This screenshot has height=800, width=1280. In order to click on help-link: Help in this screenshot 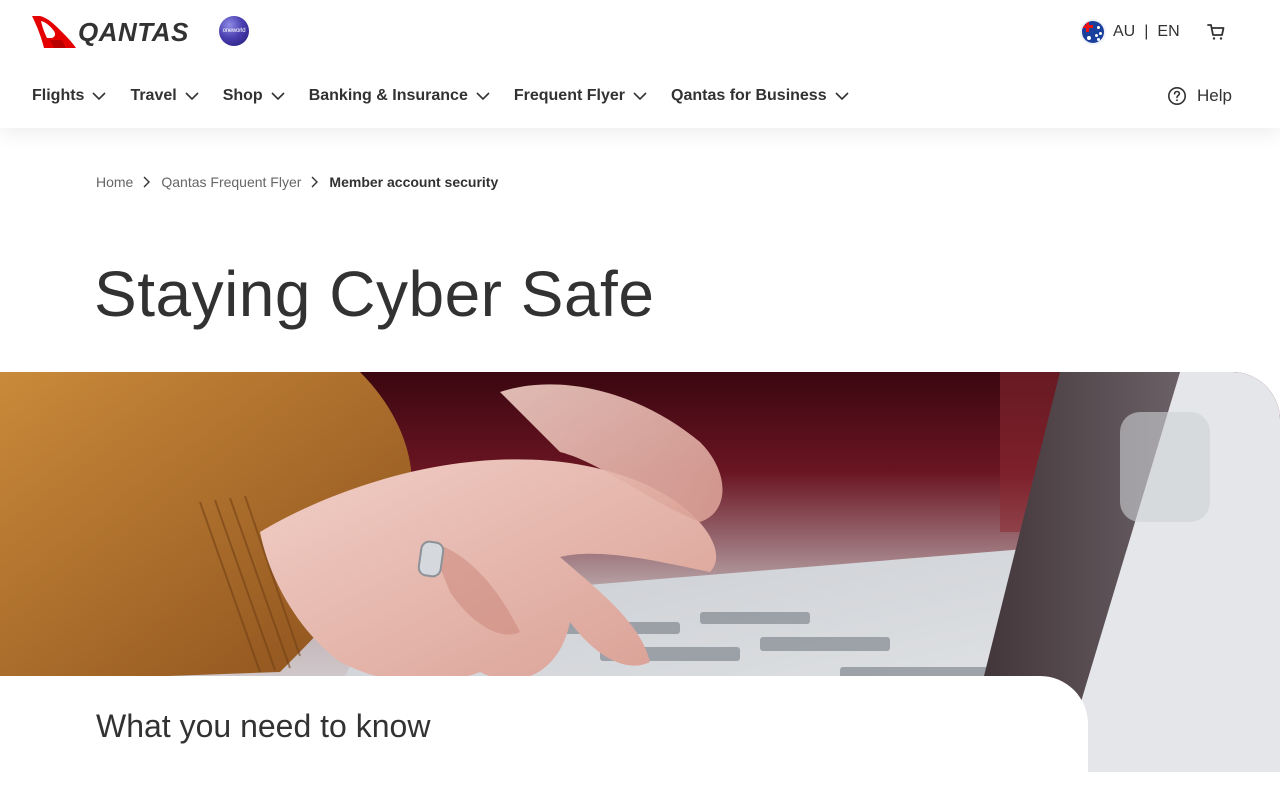, I will do `click(1199, 96)`.